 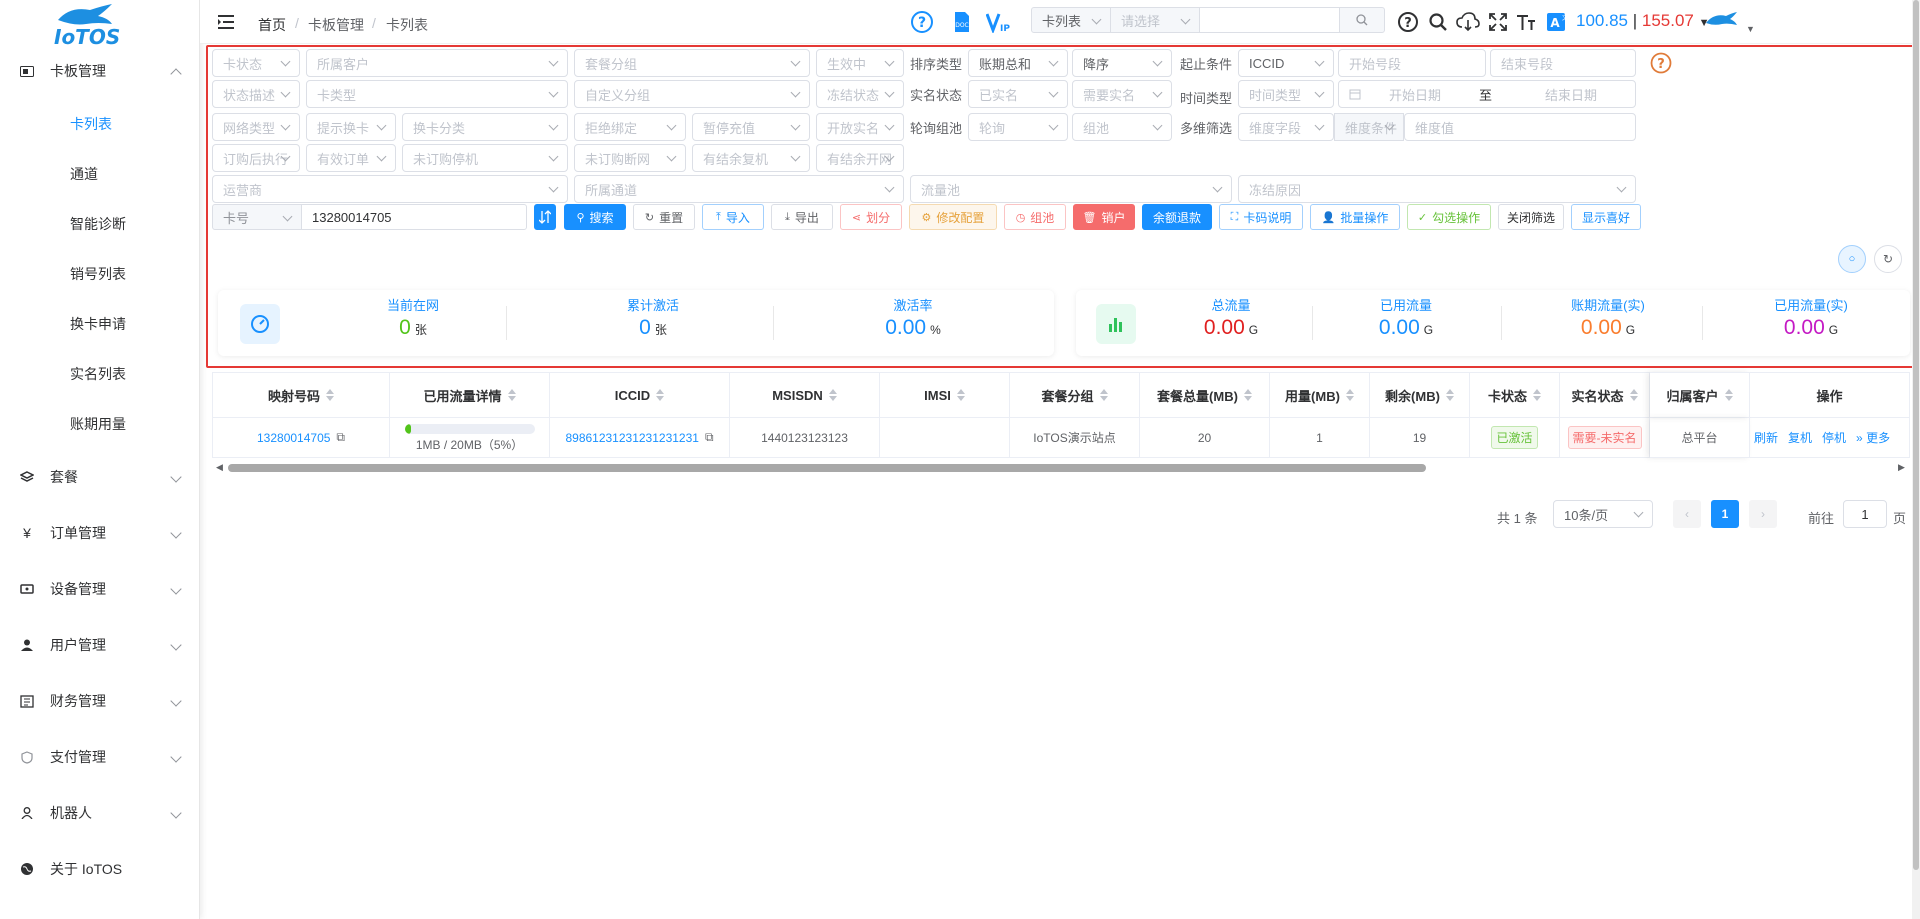 What do you see at coordinates (390, 189) in the screenshot?
I see `operator-select: 运营商` at bounding box center [390, 189].